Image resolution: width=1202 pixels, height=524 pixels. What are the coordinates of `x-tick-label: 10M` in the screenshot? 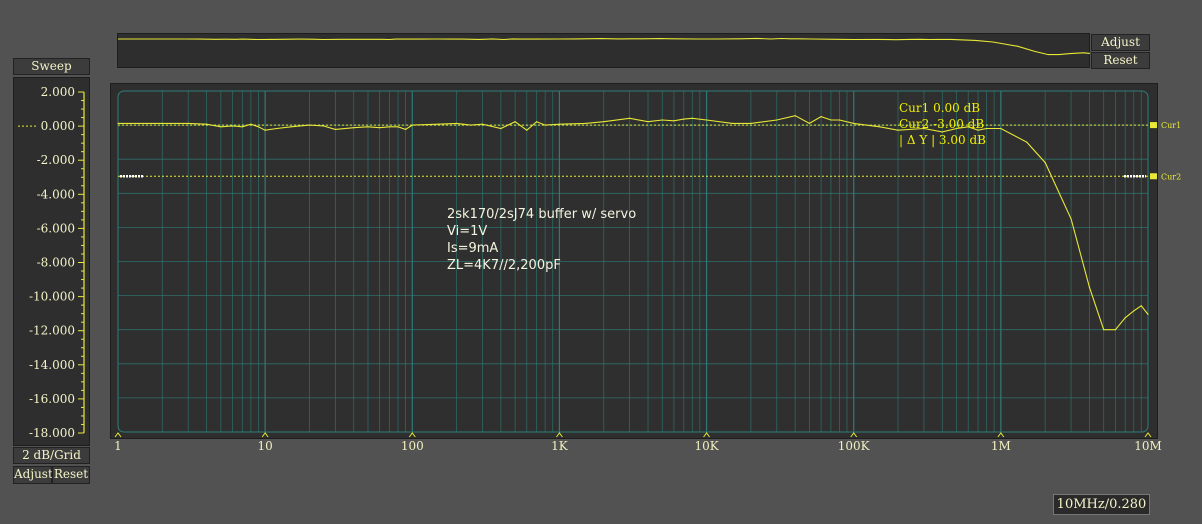 It's located at (1148, 446).